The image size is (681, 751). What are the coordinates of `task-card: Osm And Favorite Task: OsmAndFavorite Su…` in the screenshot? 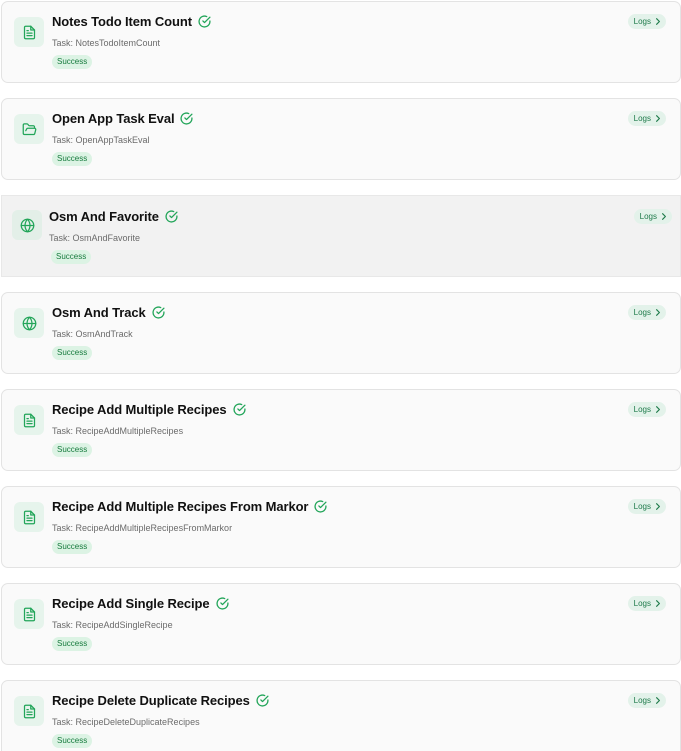 It's located at (341, 236).